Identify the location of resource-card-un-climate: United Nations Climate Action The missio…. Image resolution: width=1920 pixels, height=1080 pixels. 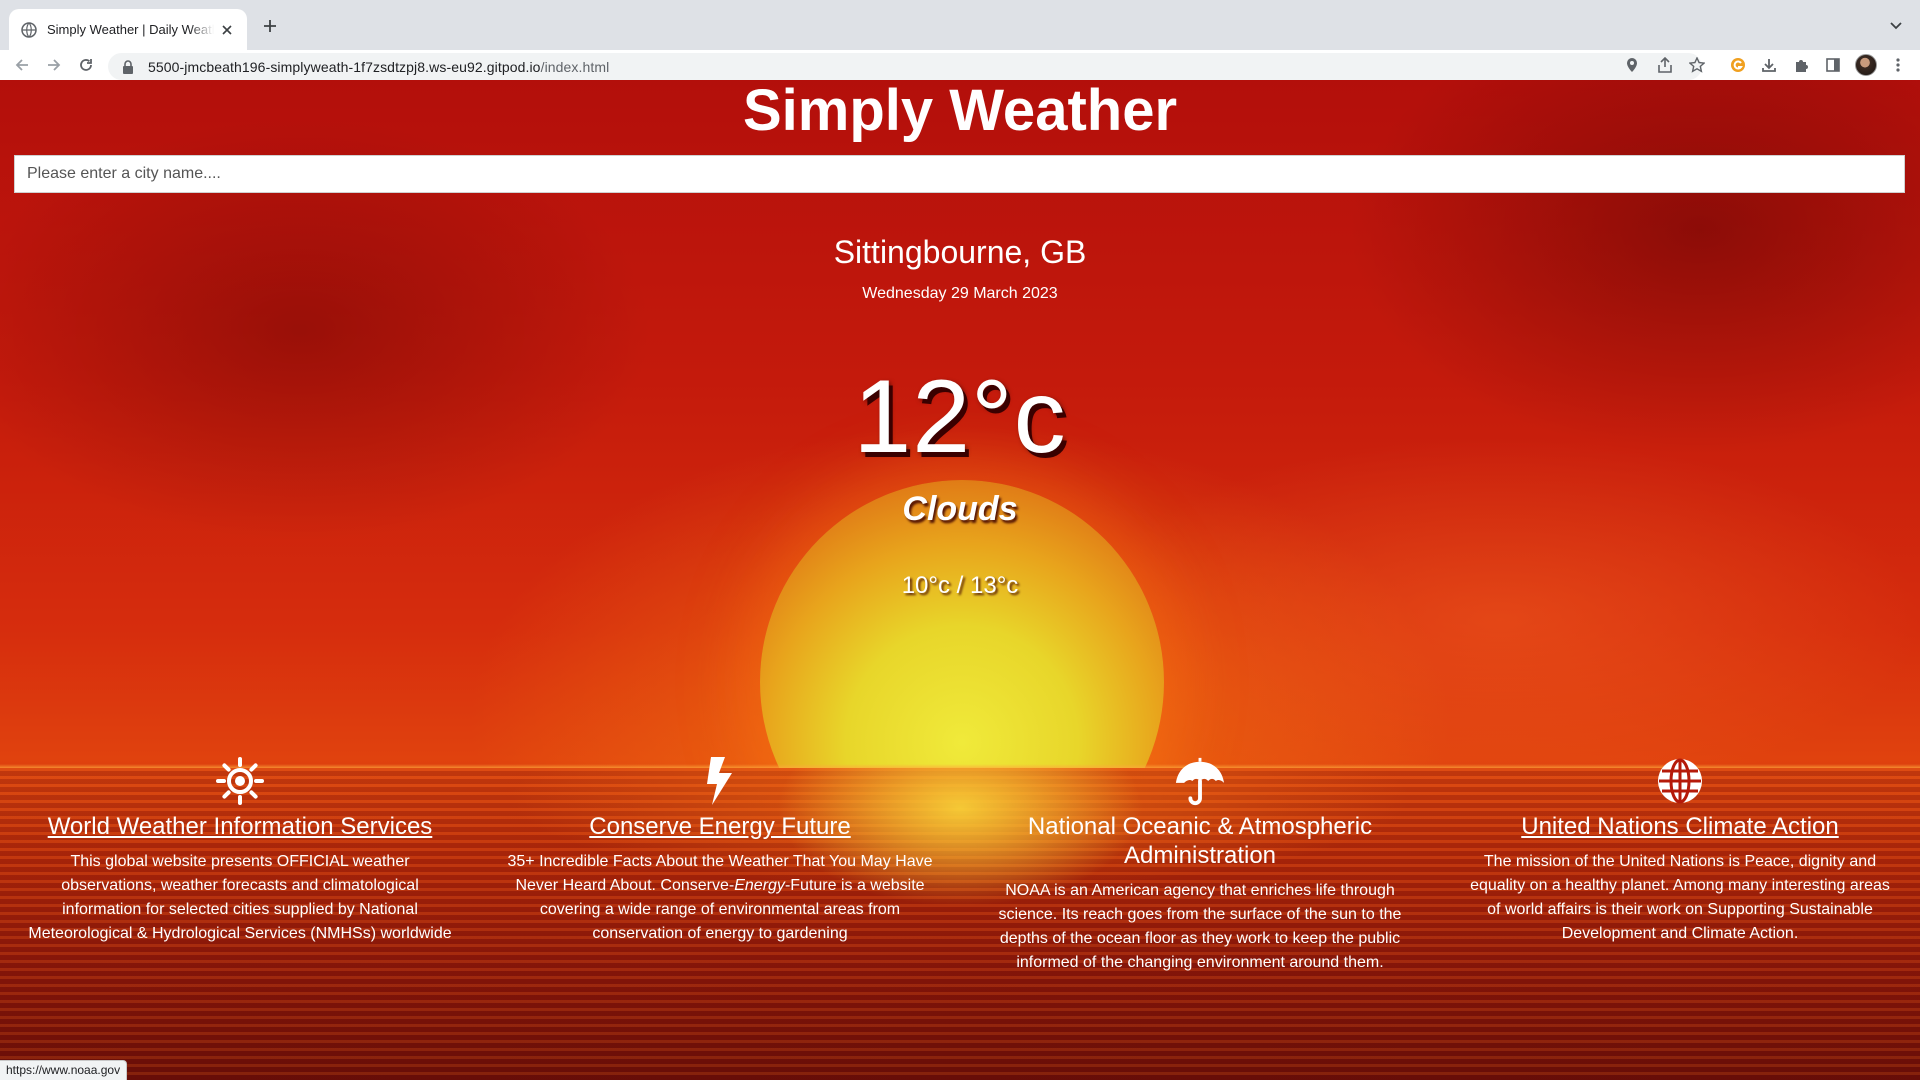
(1680, 850).